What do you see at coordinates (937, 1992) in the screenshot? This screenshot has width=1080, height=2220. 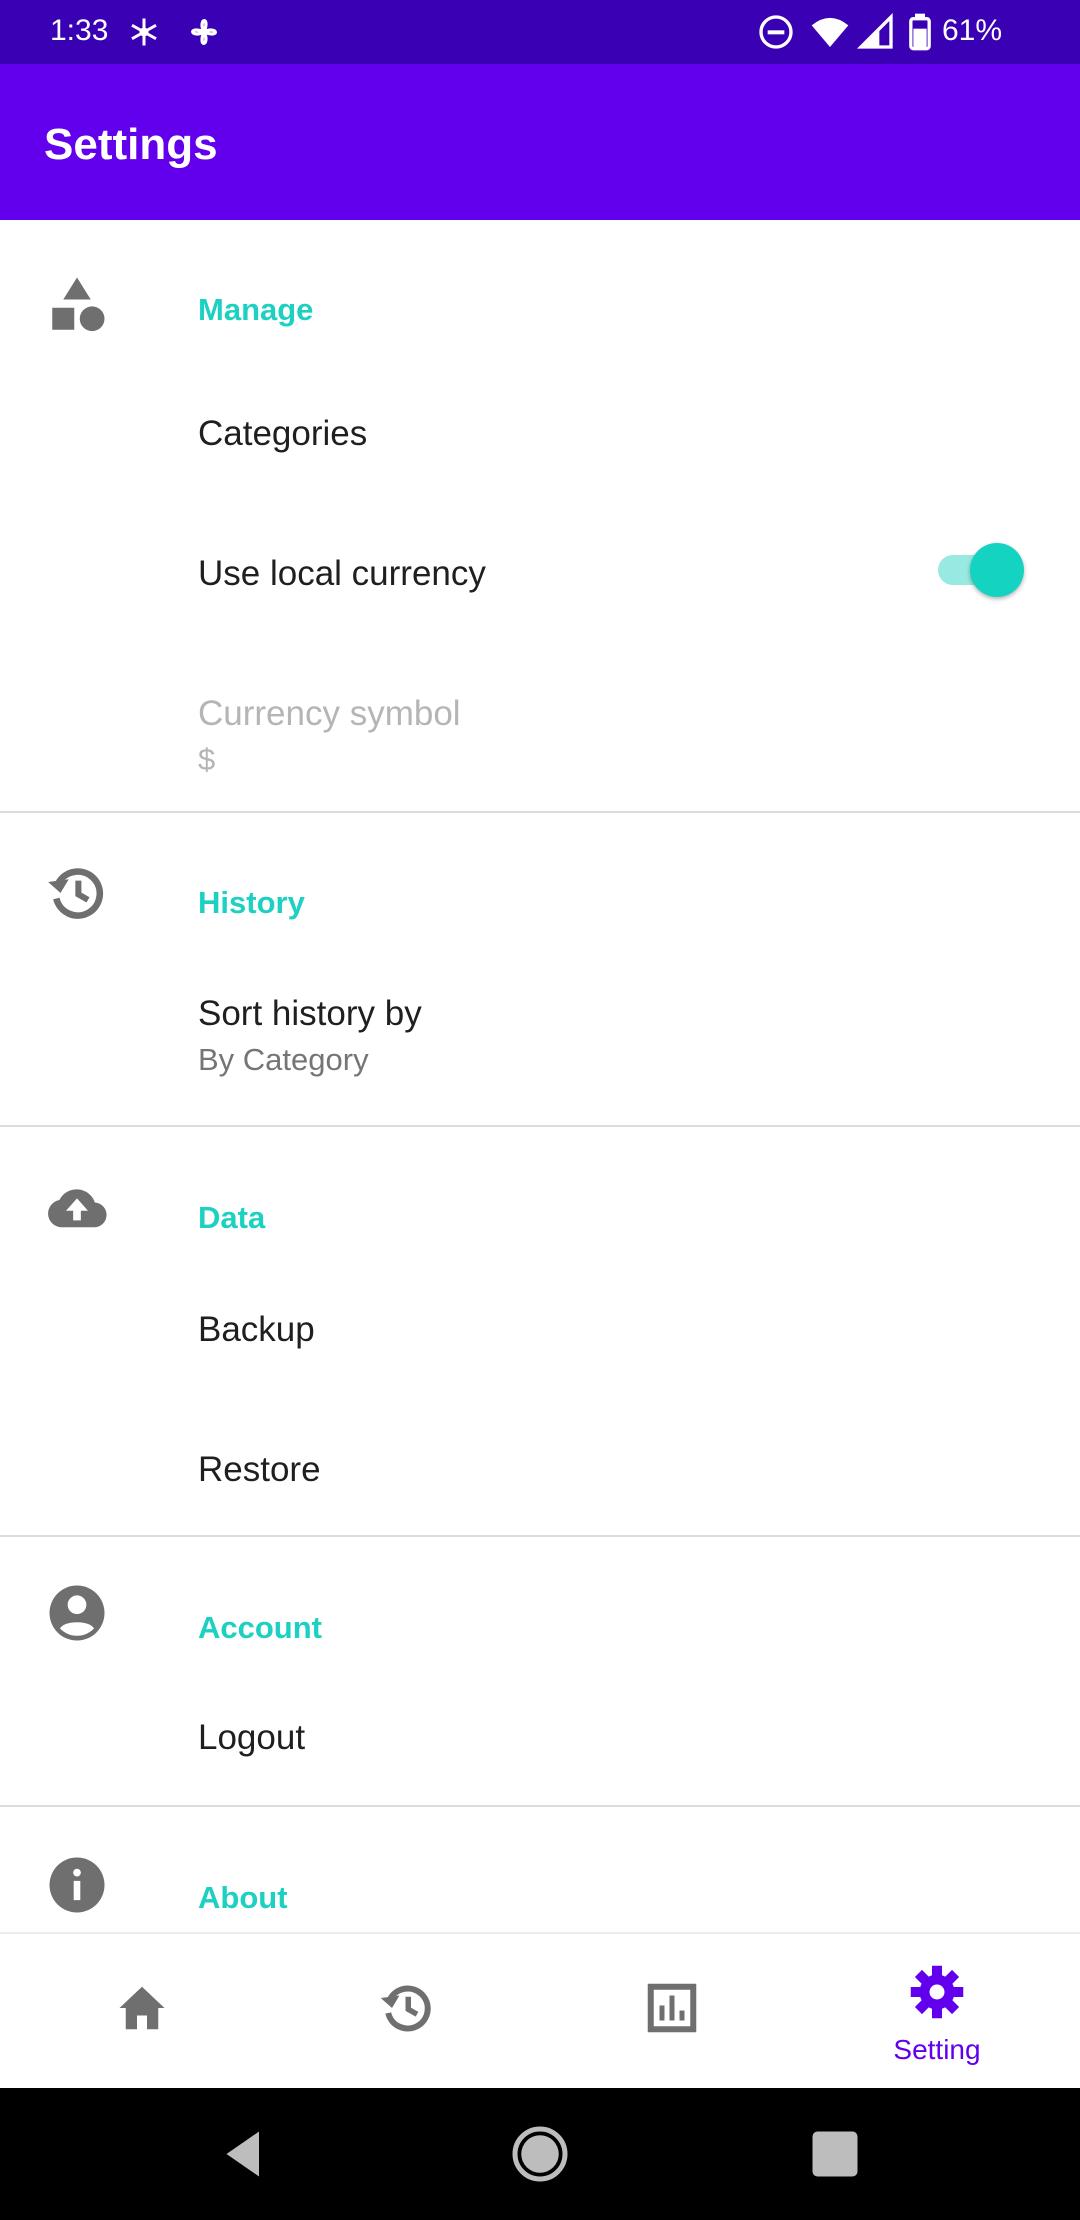 I see `gear-icon` at bounding box center [937, 1992].